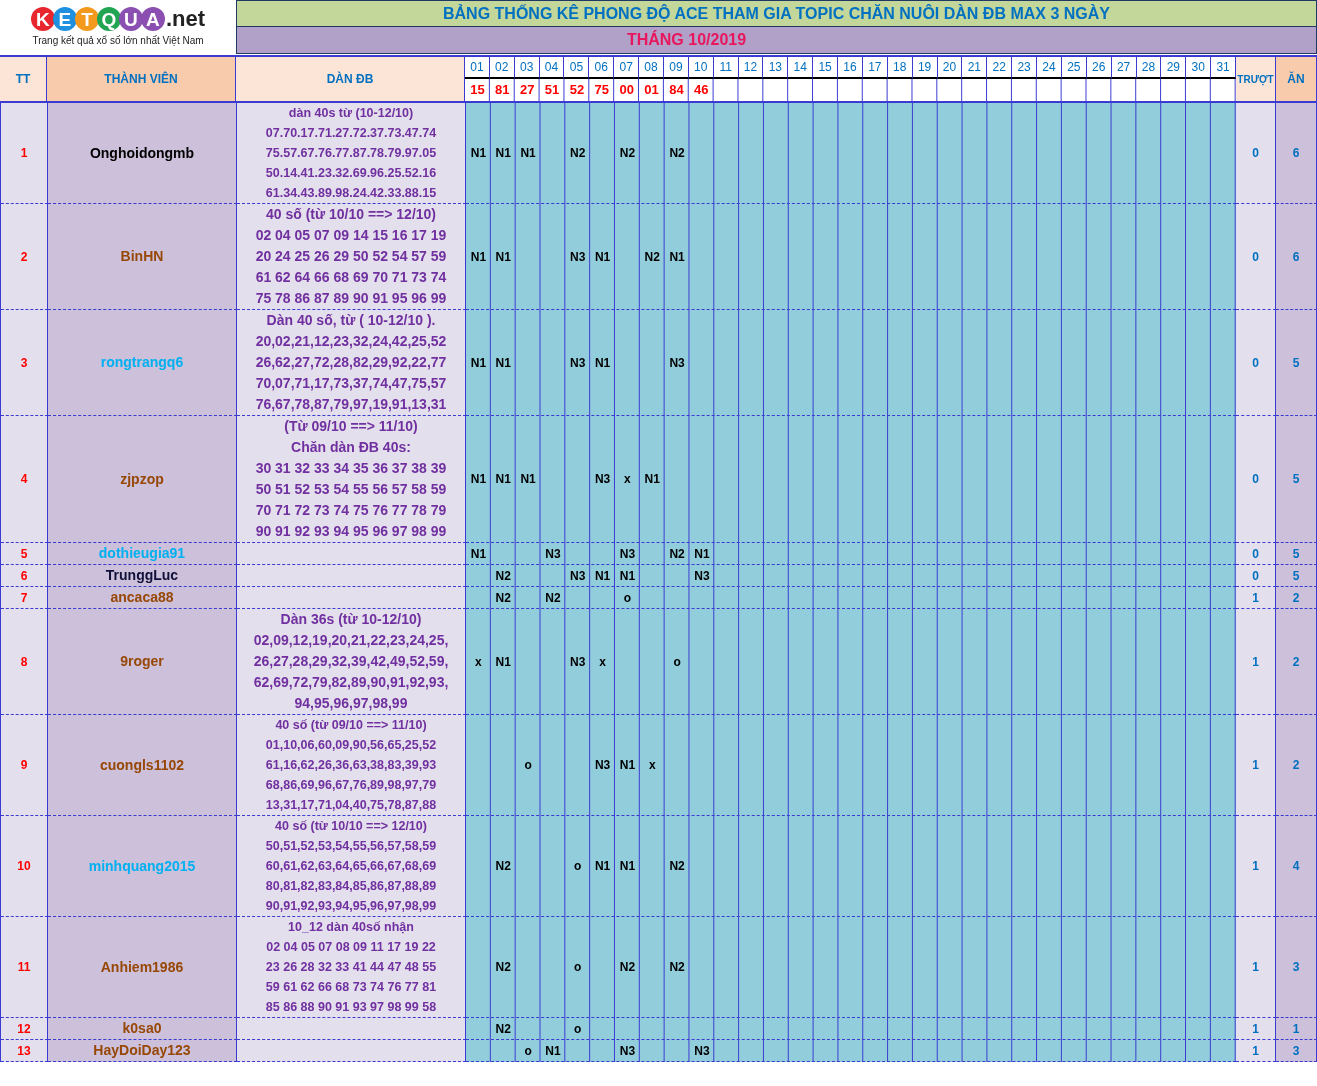 The width and height of the screenshot is (1317, 1086). Describe the element at coordinates (1199, 68) in the screenshot. I see `day-header-cell: 30` at that location.